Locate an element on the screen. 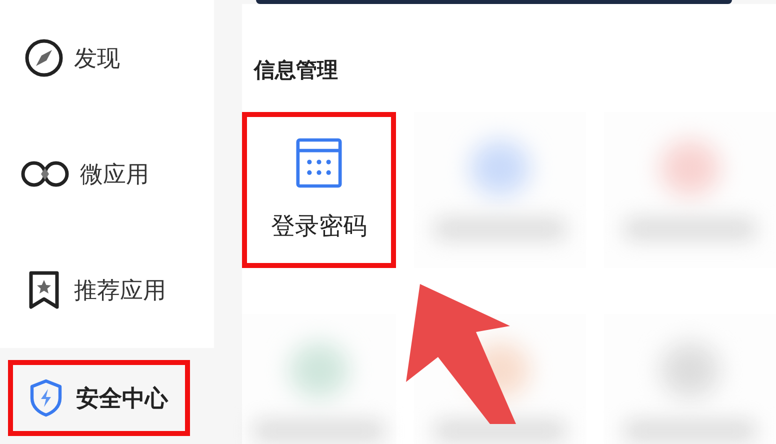 The height and width of the screenshot is (444, 776). sidebar-item: 发现 is located at coordinates (107, 58).